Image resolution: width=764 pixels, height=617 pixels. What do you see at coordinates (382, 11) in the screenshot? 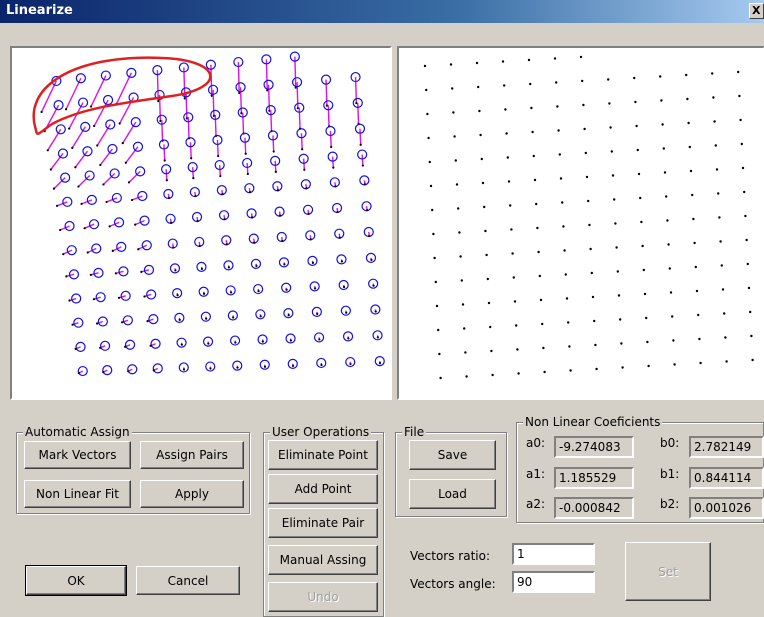
I see `title-bar: Linearize X` at bounding box center [382, 11].